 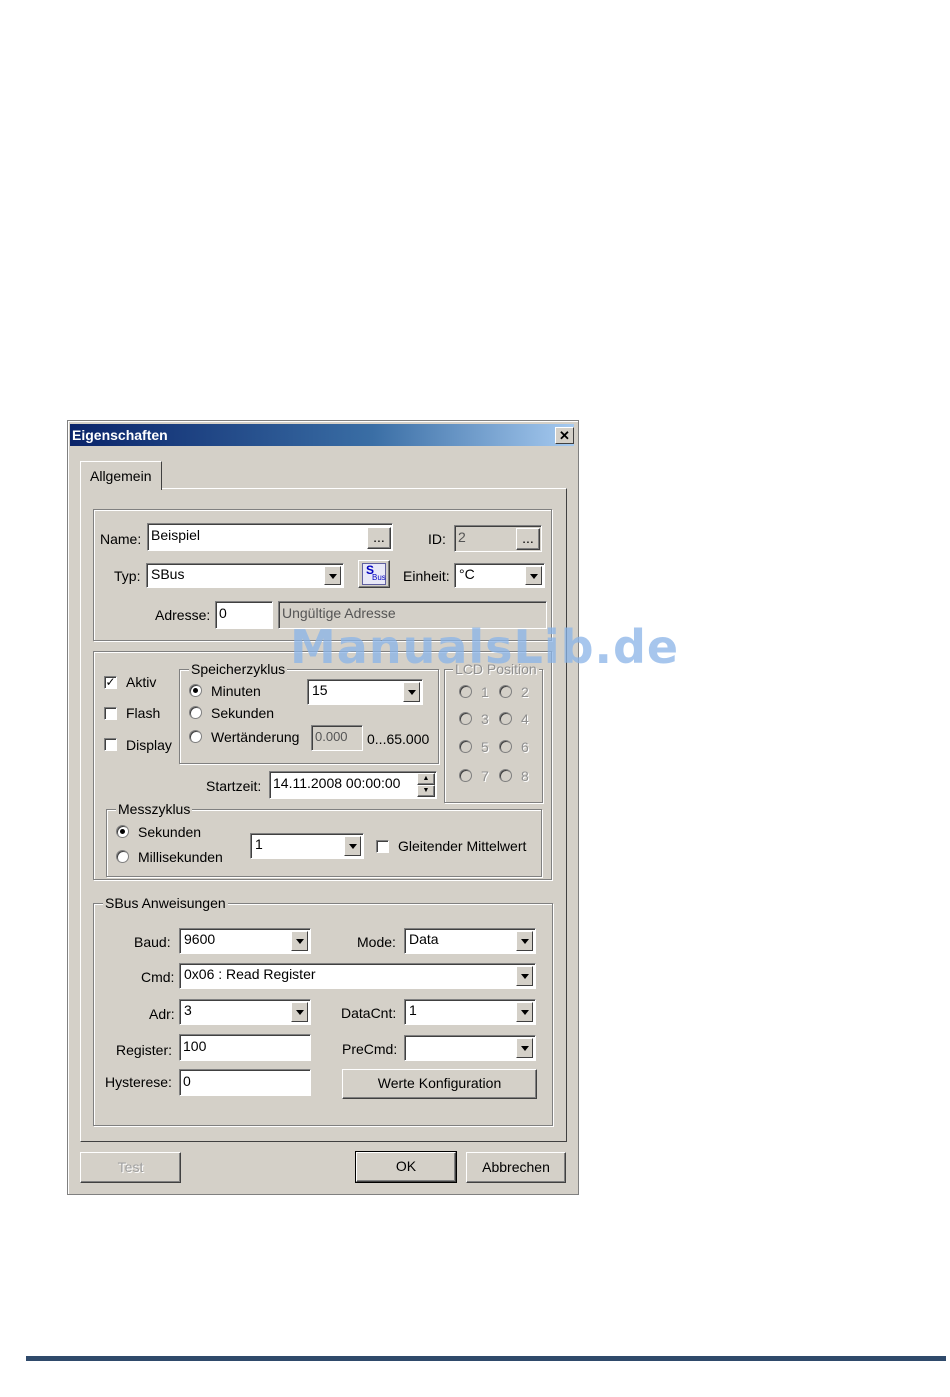 I want to click on tab-allgemein: Allgemein, so click(x=121, y=475).